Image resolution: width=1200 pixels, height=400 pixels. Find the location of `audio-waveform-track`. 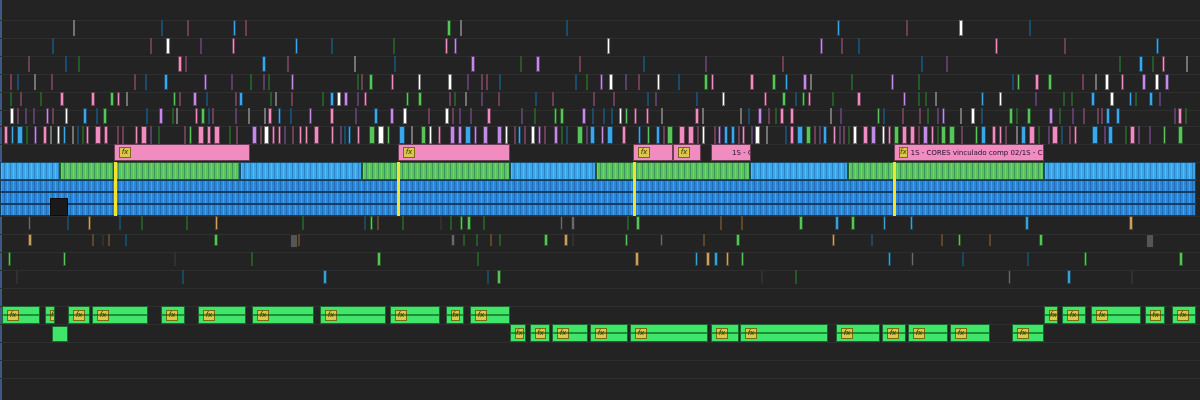

audio-waveform-track is located at coordinates (598, 198).